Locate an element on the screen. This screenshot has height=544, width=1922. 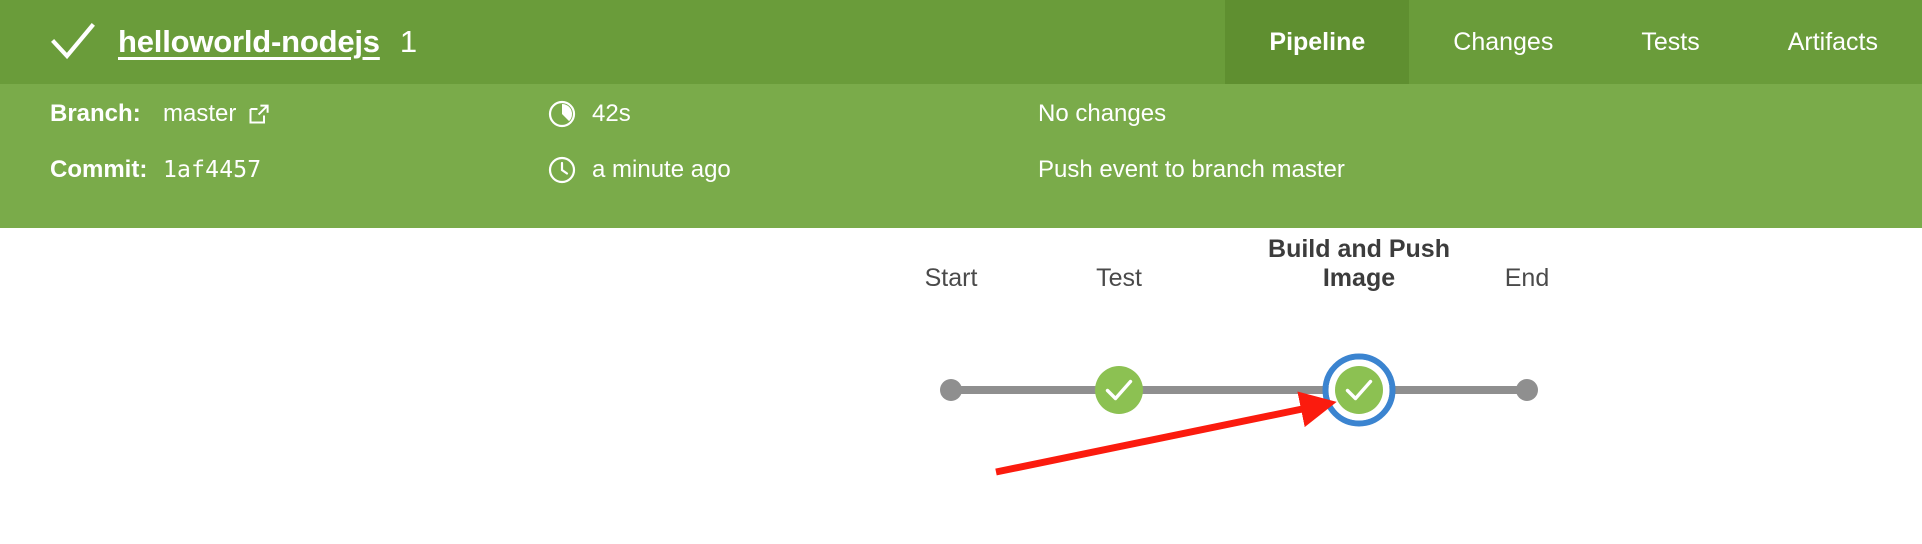
start-node-dot is located at coordinates (951, 390).